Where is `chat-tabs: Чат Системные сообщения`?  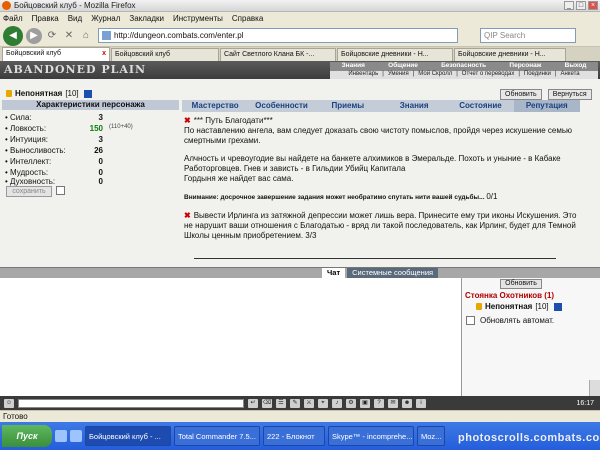 chat-tabs: Чат Системные сообщения is located at coordinates (380, 273).